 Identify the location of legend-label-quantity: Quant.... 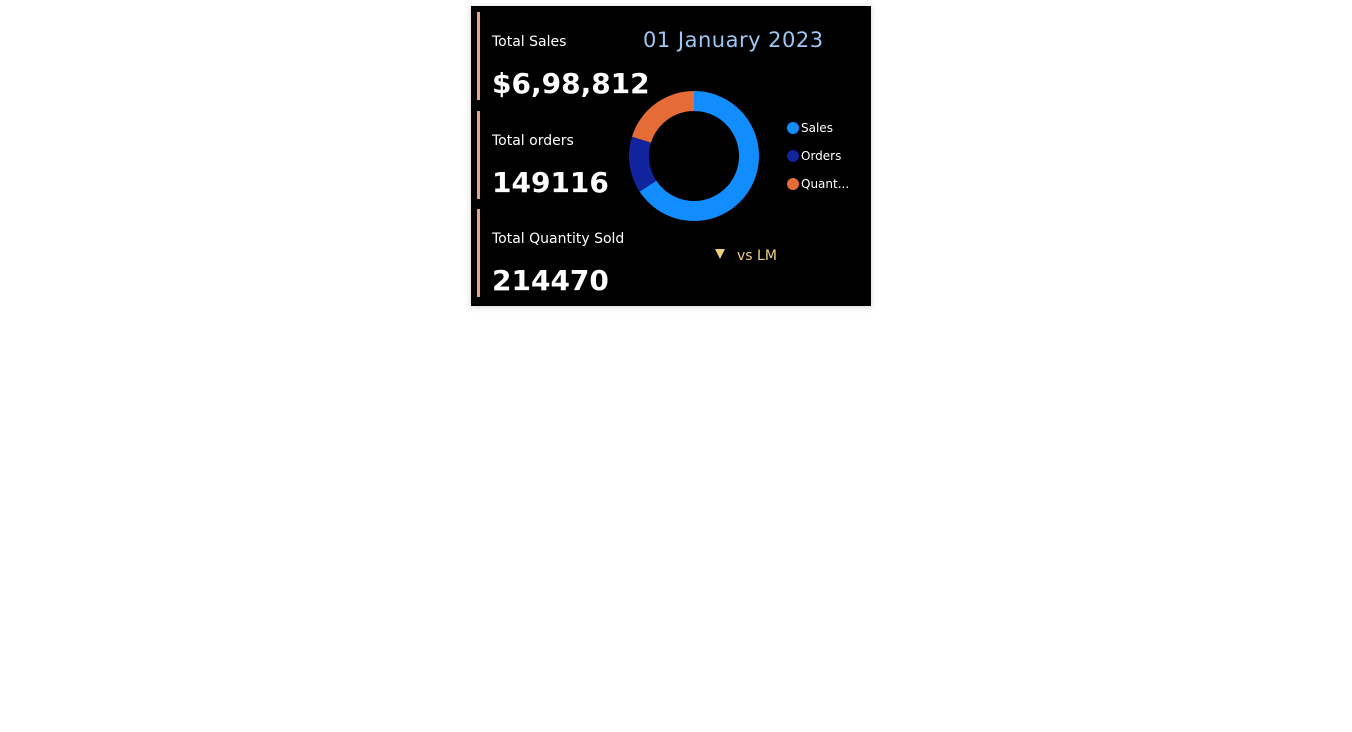
(825, 184).